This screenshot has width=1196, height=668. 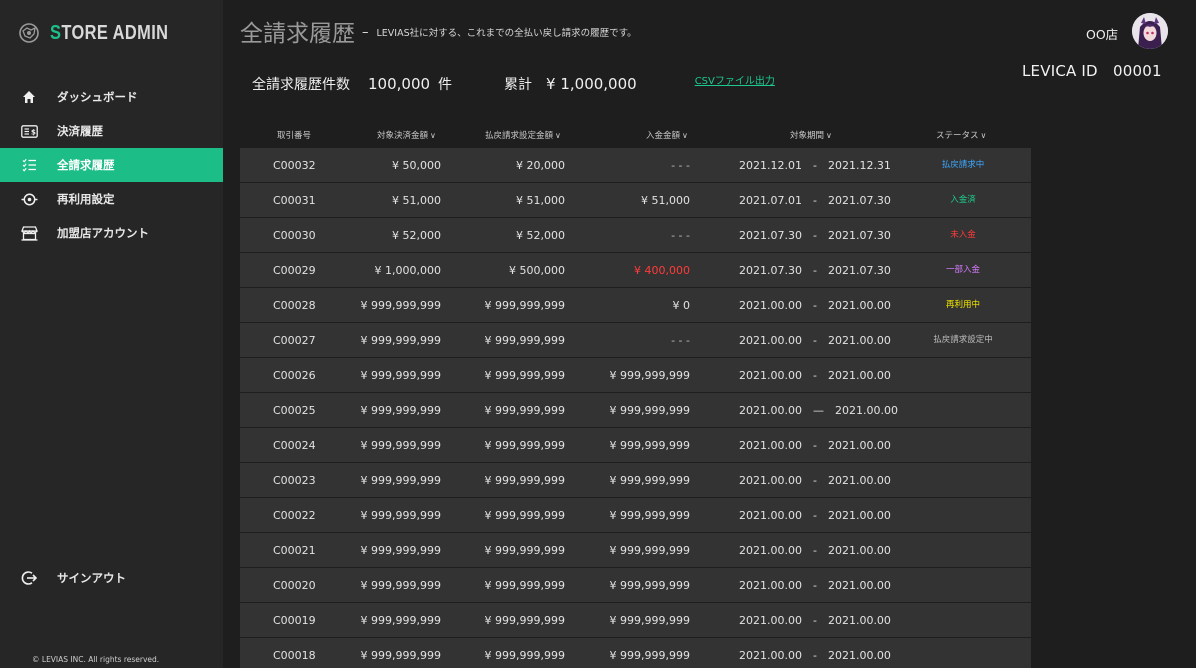 I want to click on signout-label: サインアウト, so click(x=91, y=578).